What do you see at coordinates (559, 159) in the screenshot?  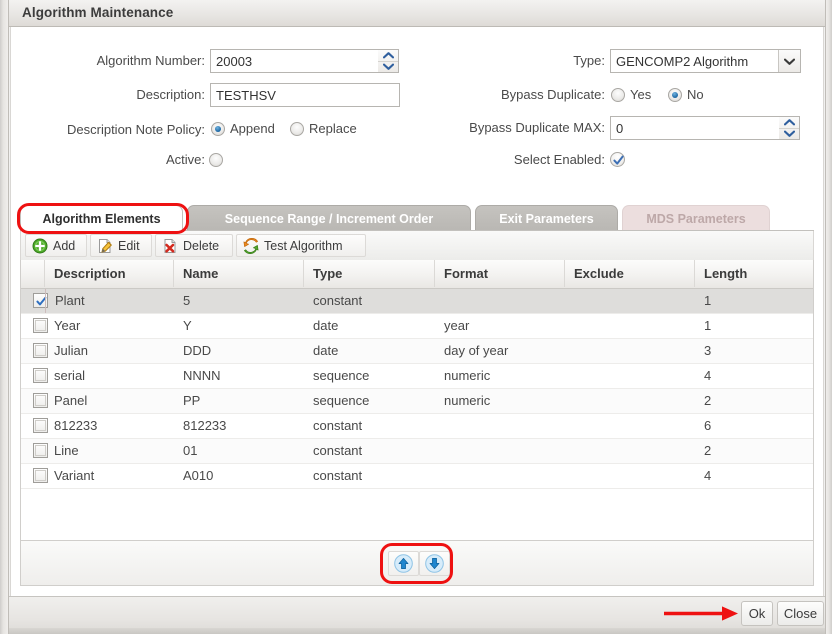 I see `select-enabled-label: Select Enabled:` at bounding box center [559, 159].